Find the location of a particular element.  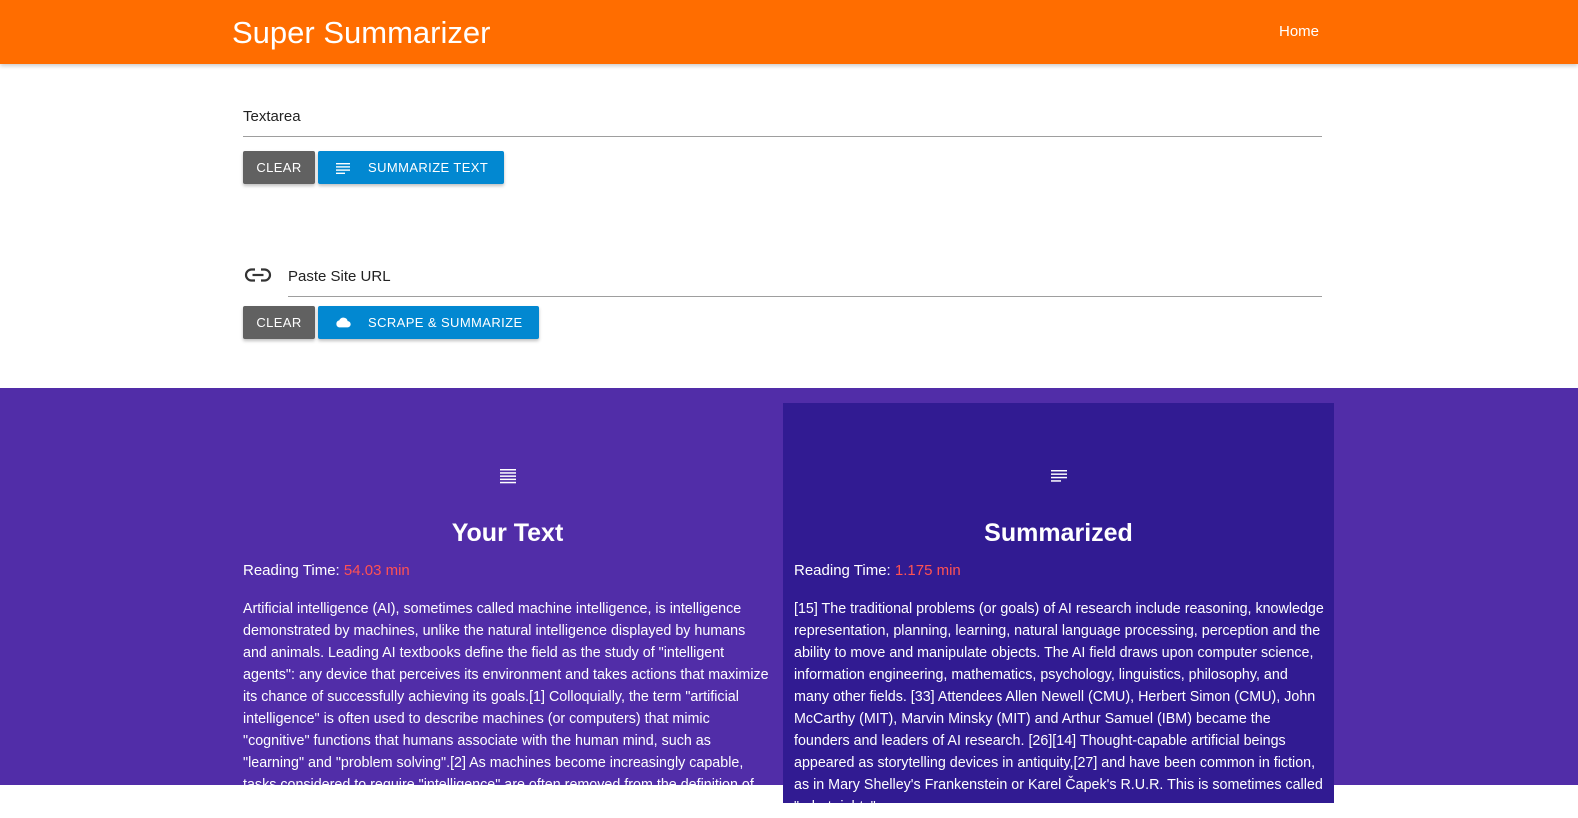

reading-time-value: 54.03 min is located at coordinates (376, 570).